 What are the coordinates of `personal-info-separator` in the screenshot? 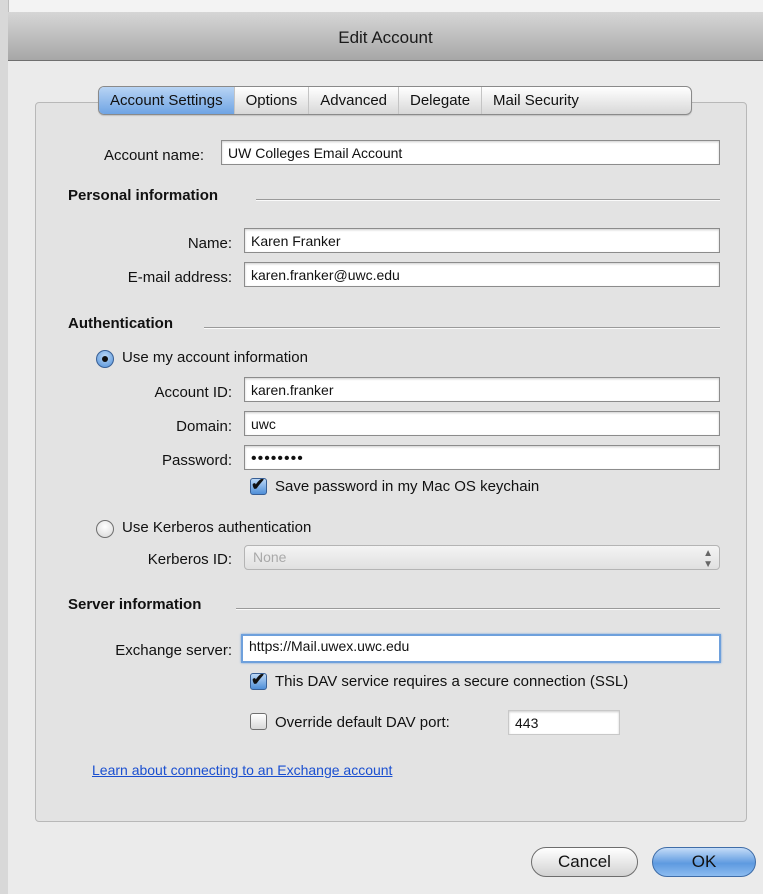 It's located at (488, 200).